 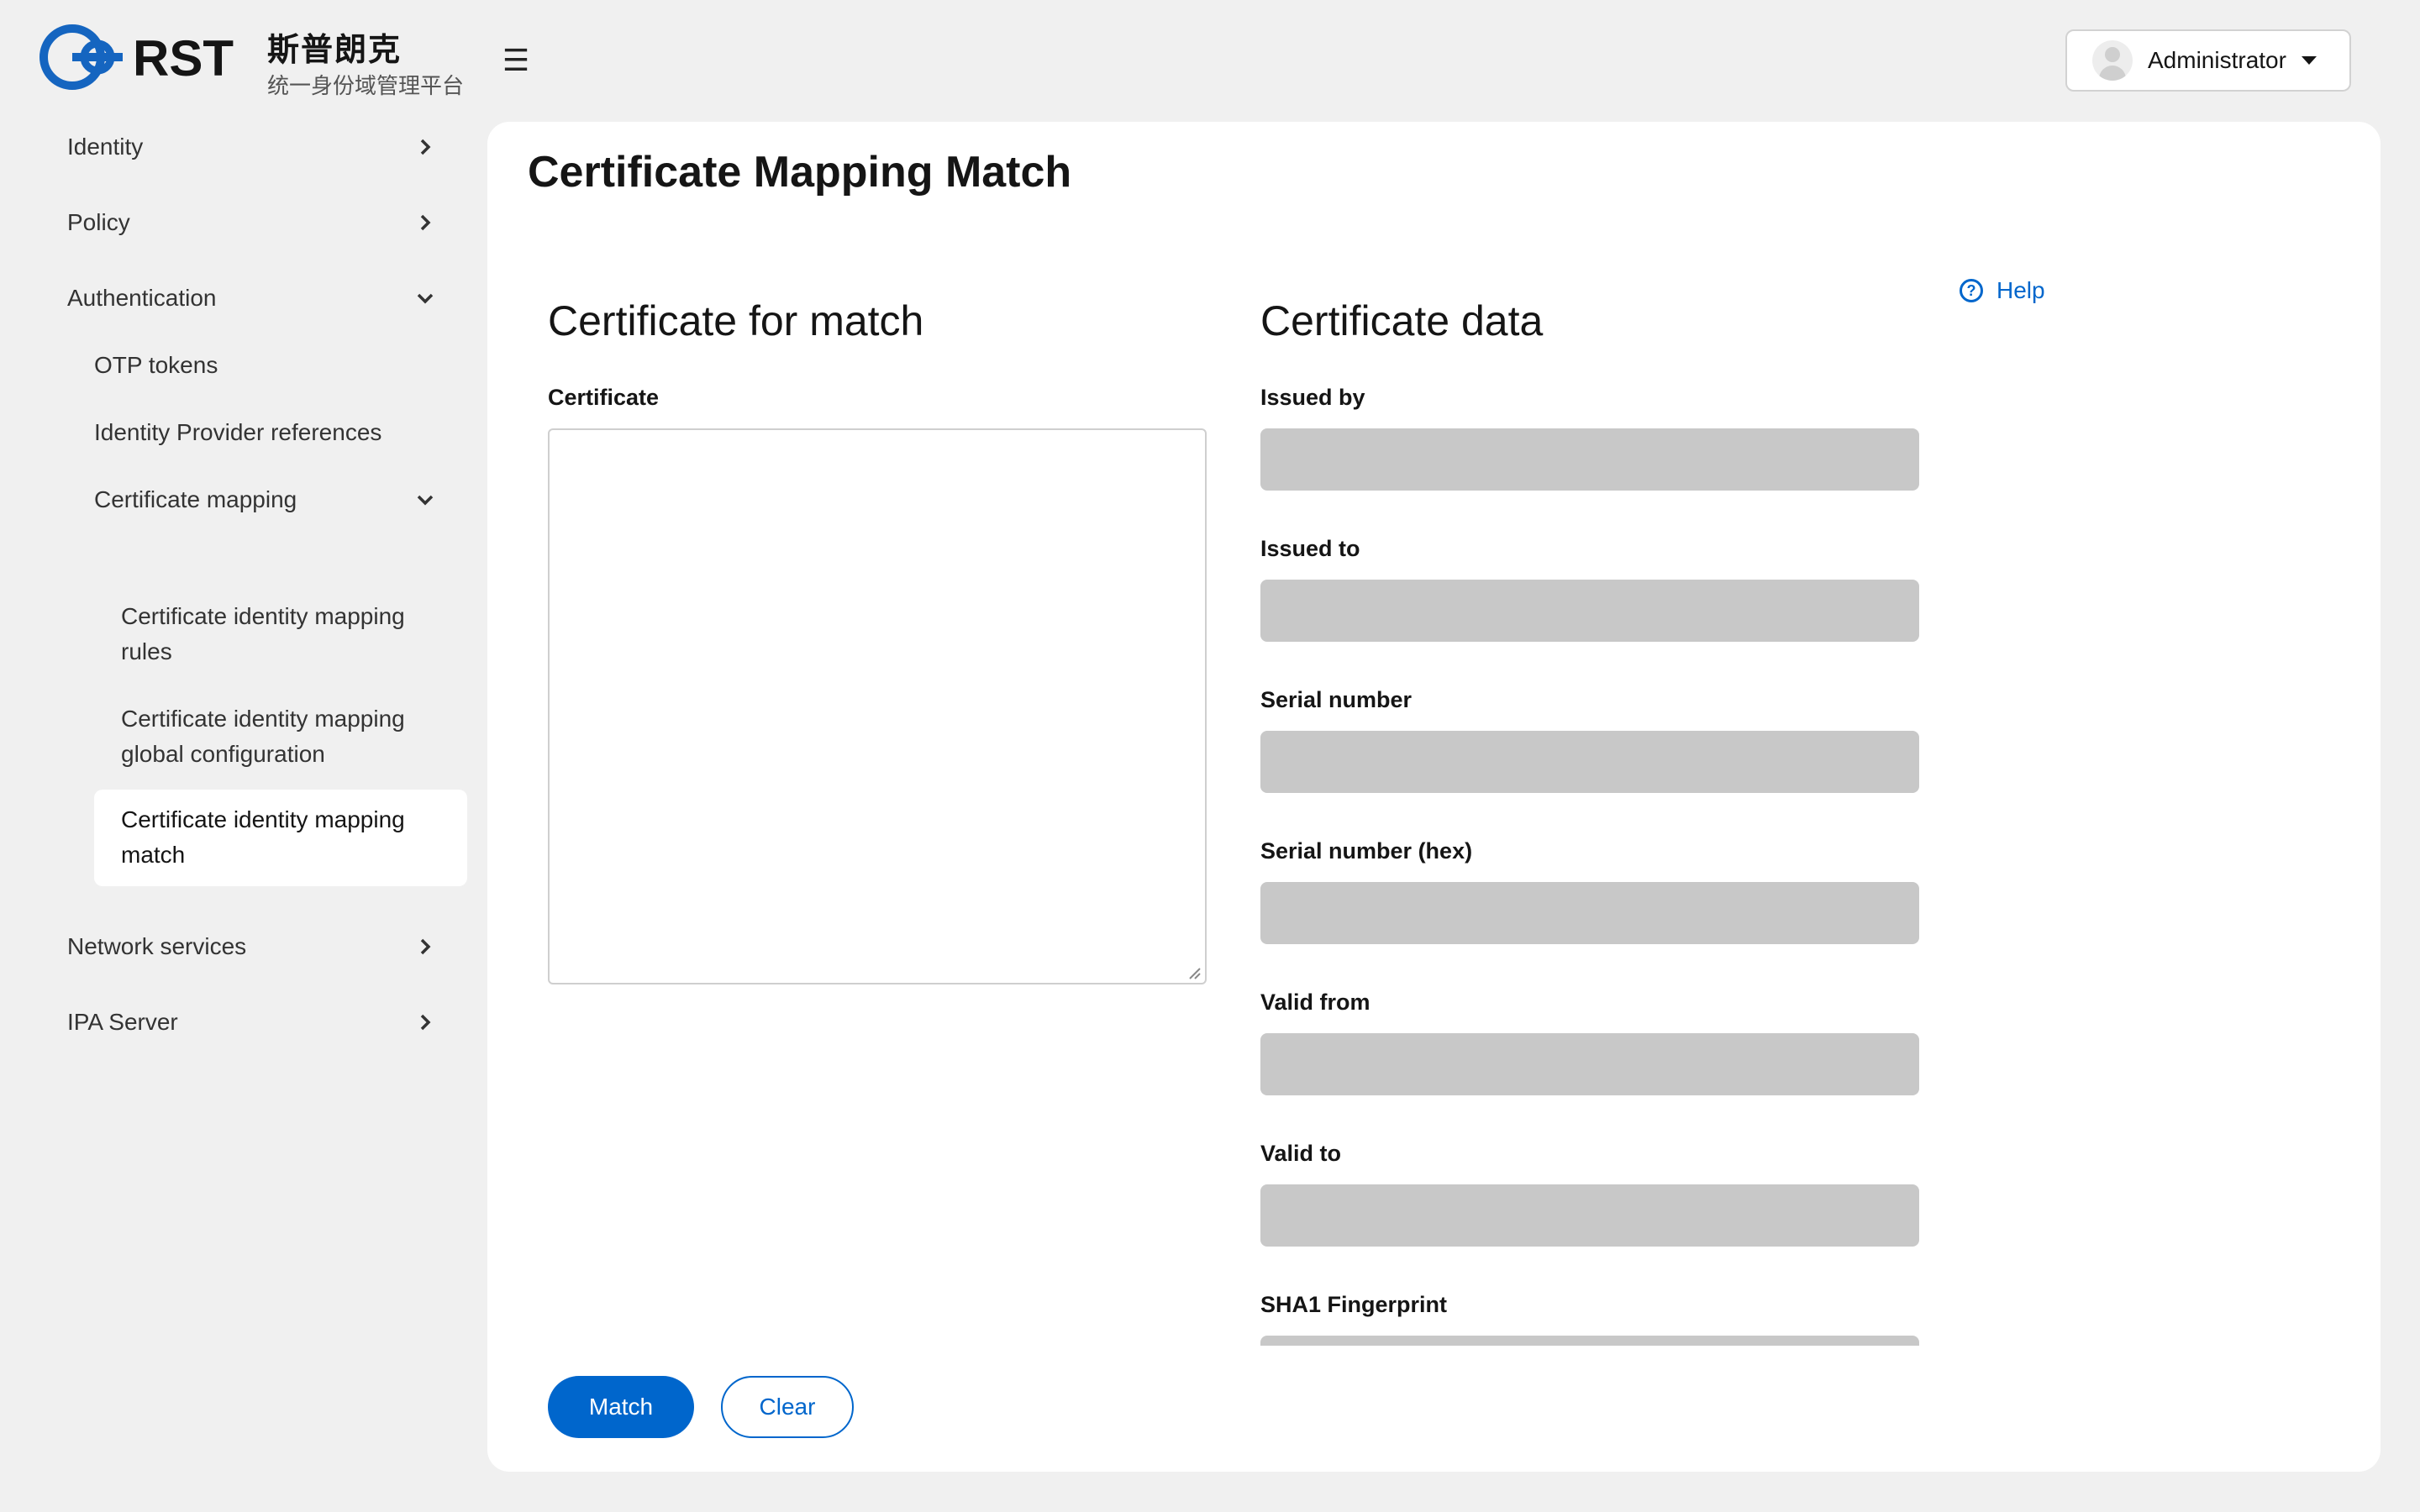 What do you see at coordinates (238, 432) in the screenshot?
I see `sidebar-item-label: Identity Provider references` at bounding box center [238, 432].